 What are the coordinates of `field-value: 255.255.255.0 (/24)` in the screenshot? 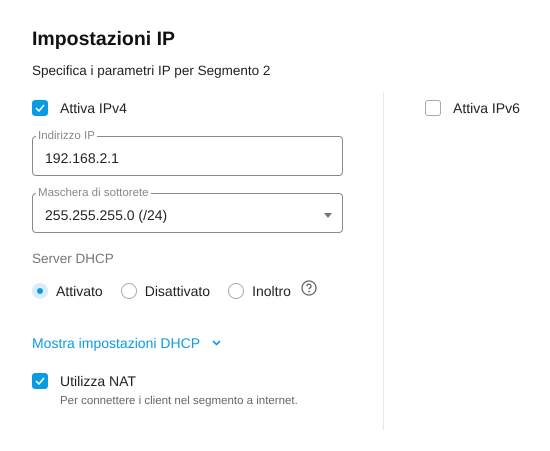 It's located at (106, 215).